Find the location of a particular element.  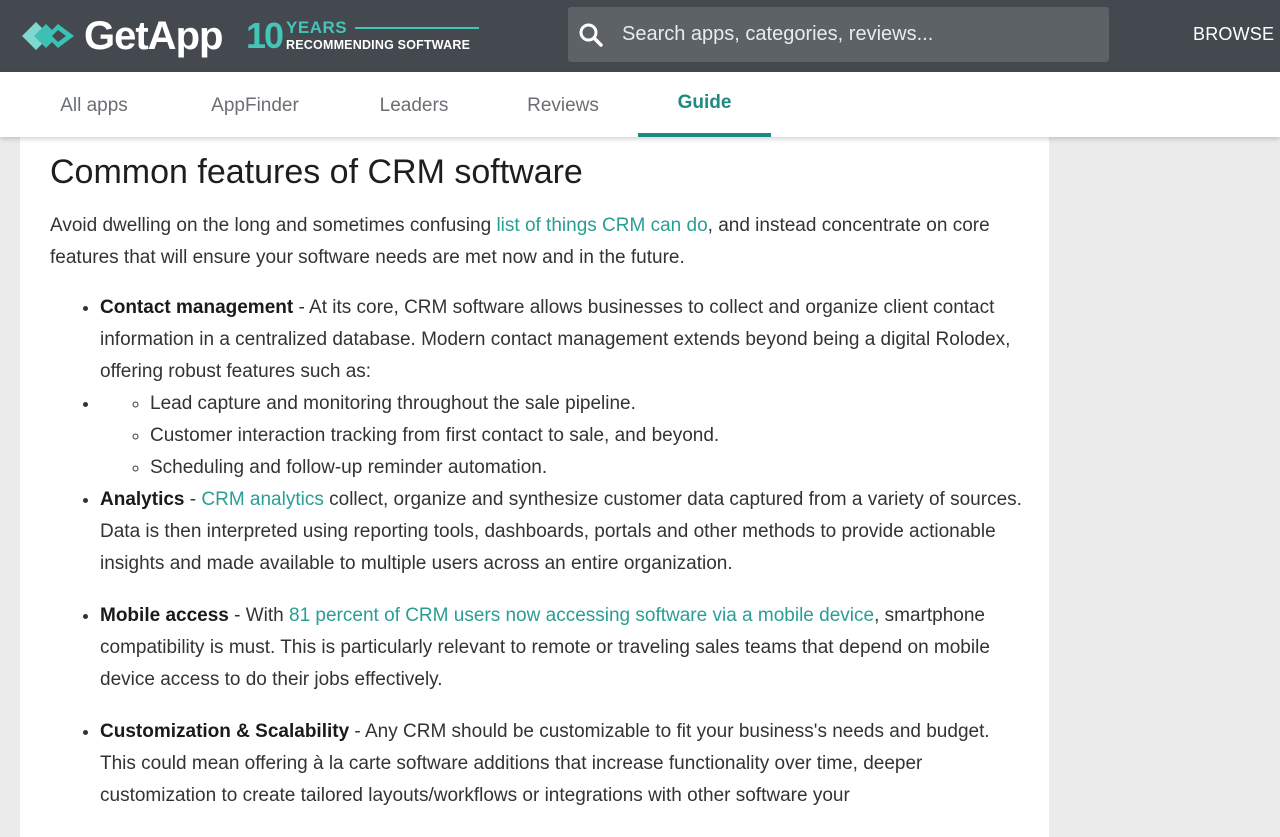

getapp-chevrons-icon is located at coordinates (48, 36).